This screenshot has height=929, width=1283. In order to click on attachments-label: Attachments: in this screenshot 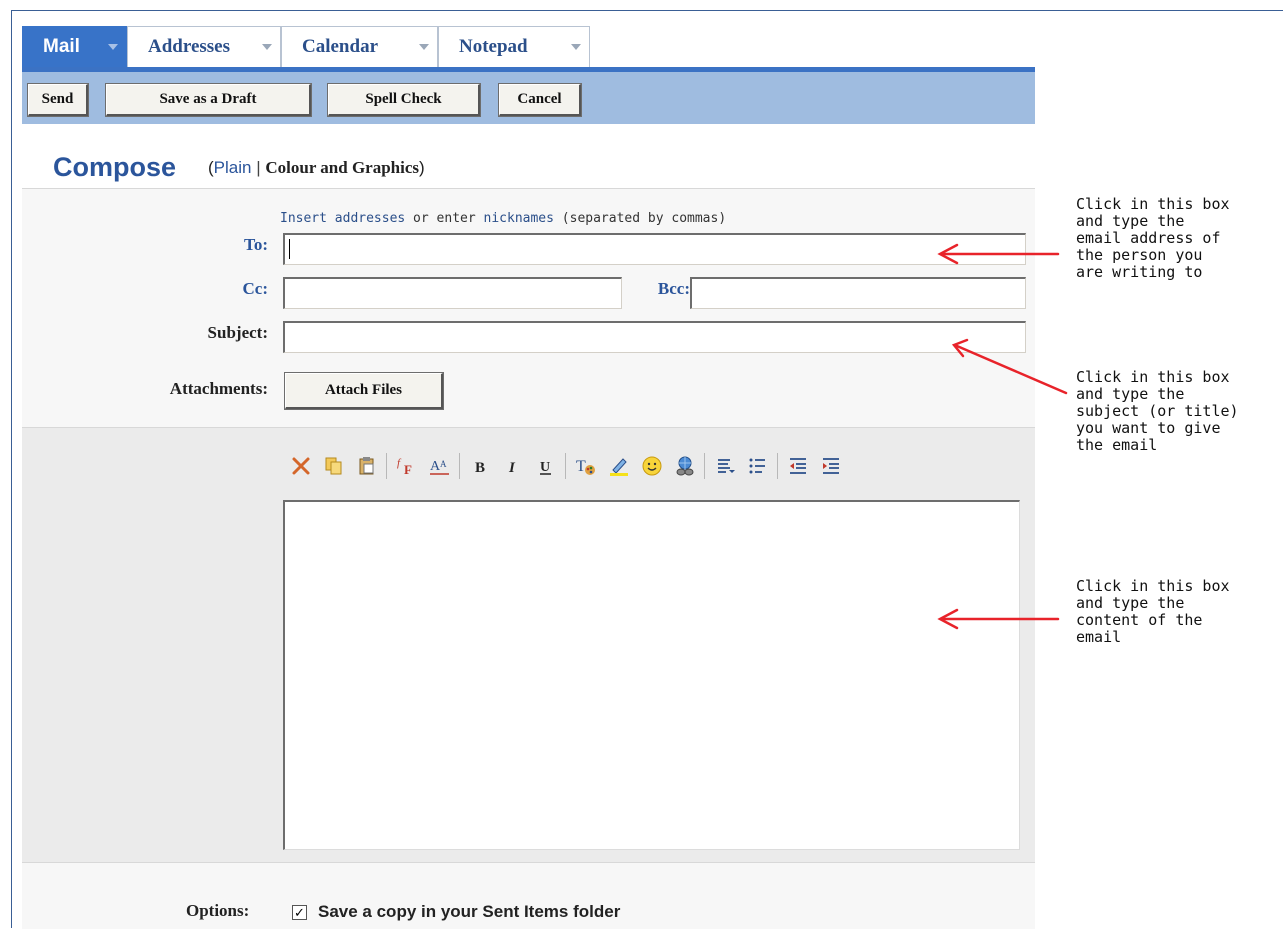, I will do `click(218, 388)`.